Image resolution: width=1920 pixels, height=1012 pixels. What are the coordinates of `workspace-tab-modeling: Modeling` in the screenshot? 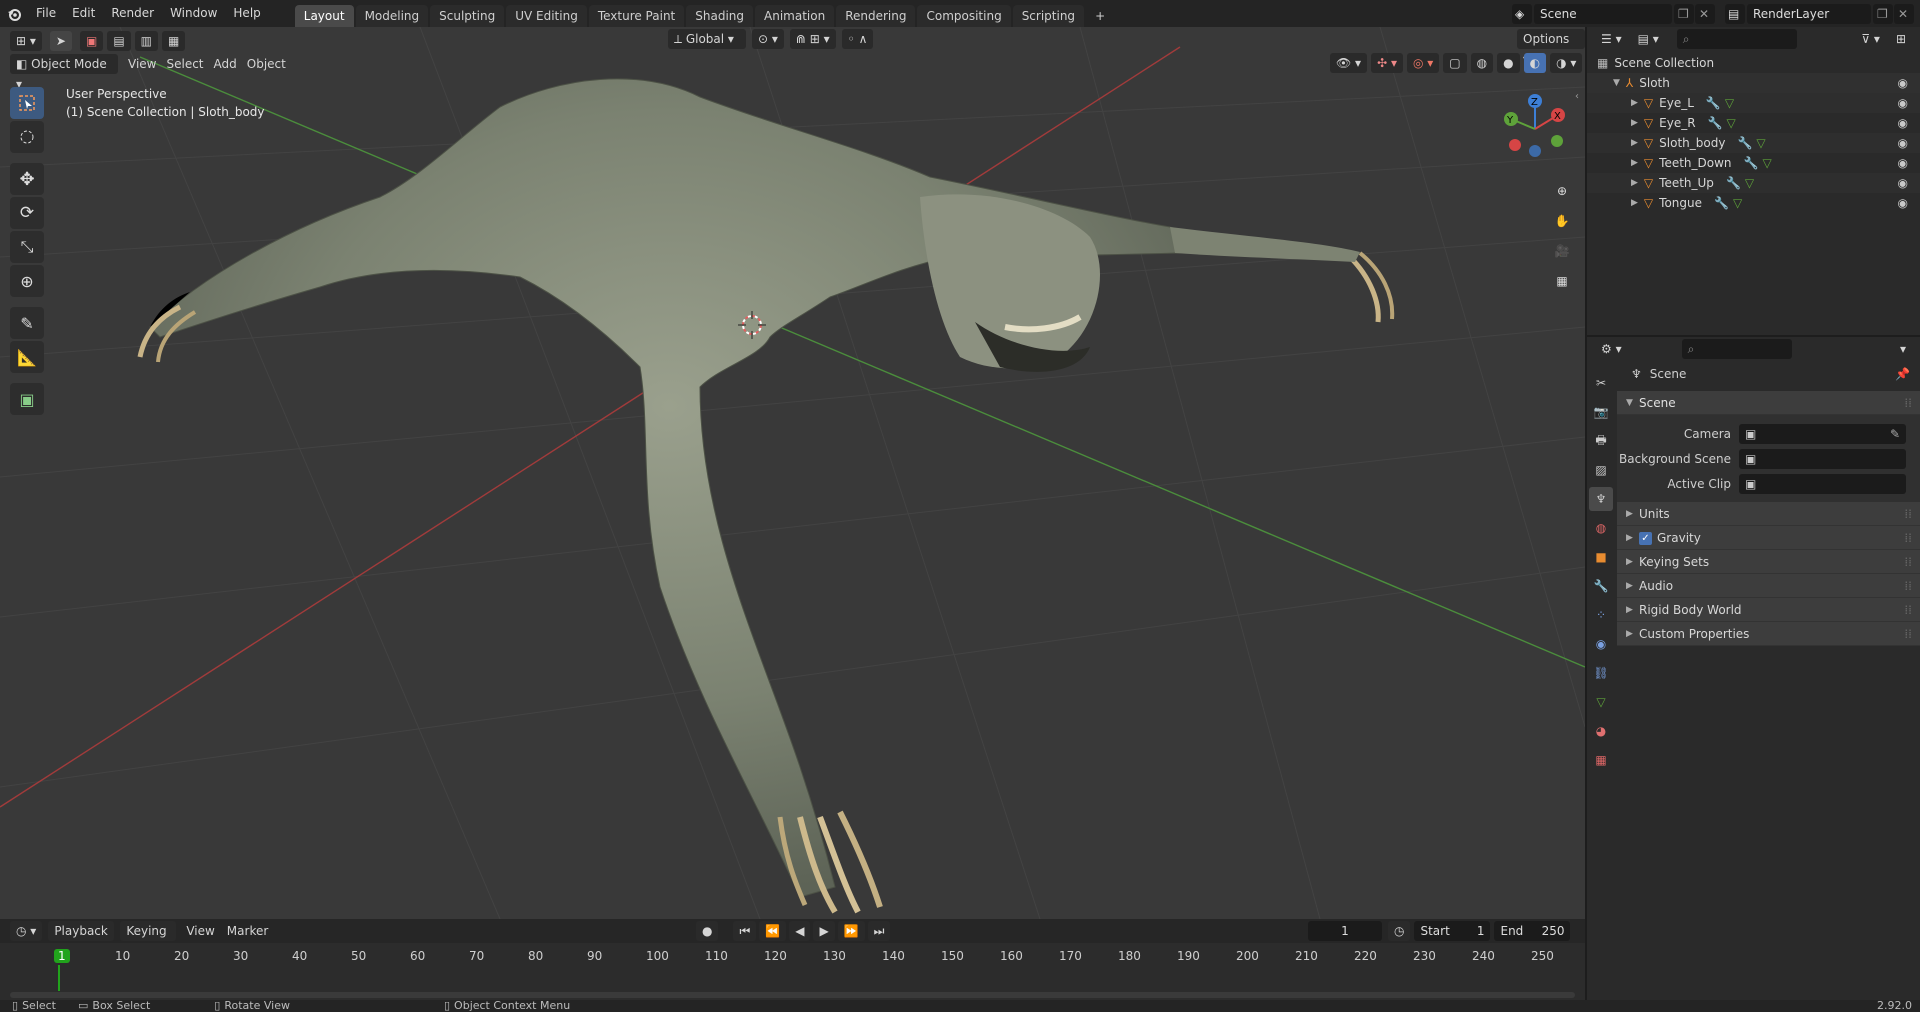 It's located at (392, 16).